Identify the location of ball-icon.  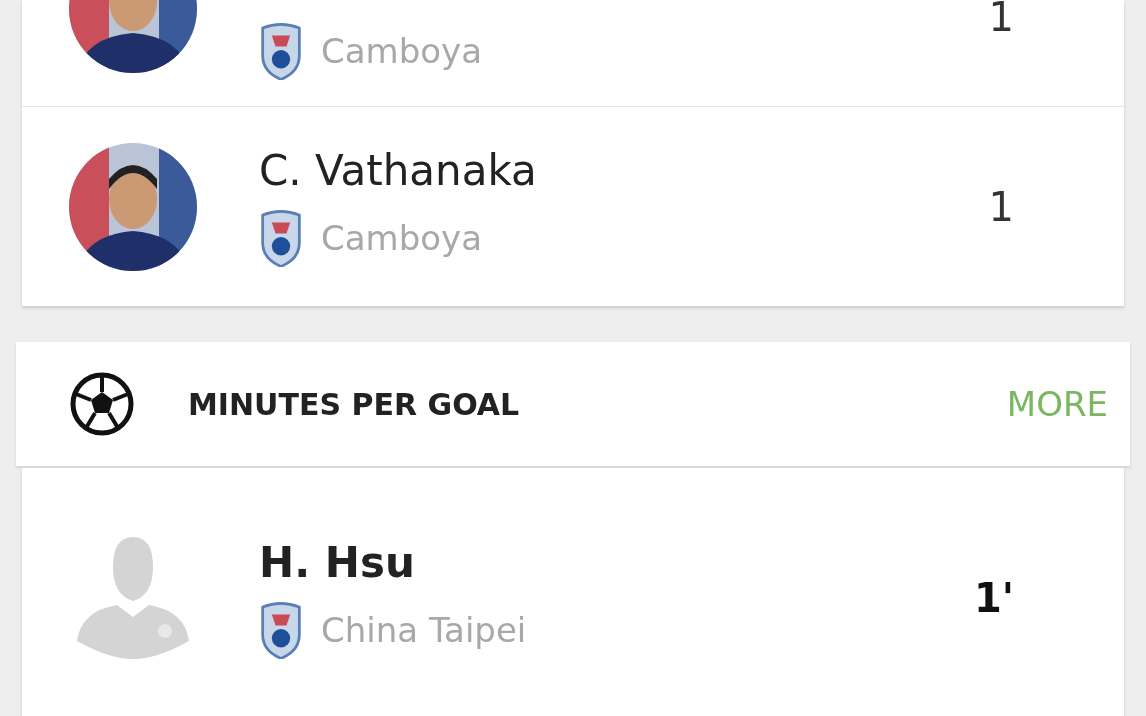
(102, 404).